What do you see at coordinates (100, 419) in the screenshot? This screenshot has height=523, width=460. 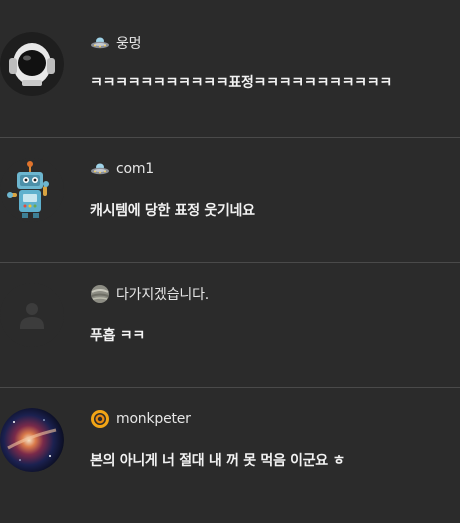 I see `spiral-icon` at bounding box center [100, 419].